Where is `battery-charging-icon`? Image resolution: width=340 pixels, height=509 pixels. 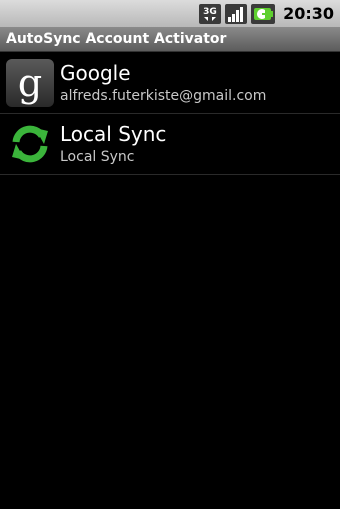 battery-charging-icon is located at coordinates (263, 13).